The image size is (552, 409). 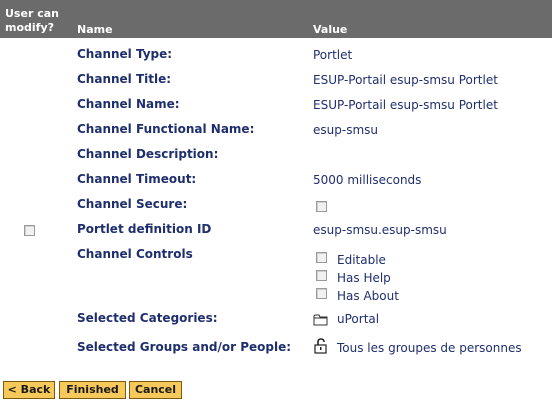 What do you see at coordinates (405, 105) in the screenshot?
I see `channel-name-value: ESUP-Portail esup-smsu Portlet` at bounding box center [405, 105].